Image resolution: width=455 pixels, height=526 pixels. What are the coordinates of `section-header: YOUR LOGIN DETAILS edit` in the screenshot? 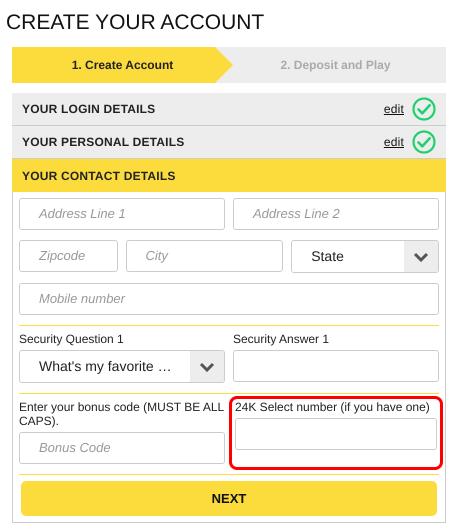 It's located at (229, 109).